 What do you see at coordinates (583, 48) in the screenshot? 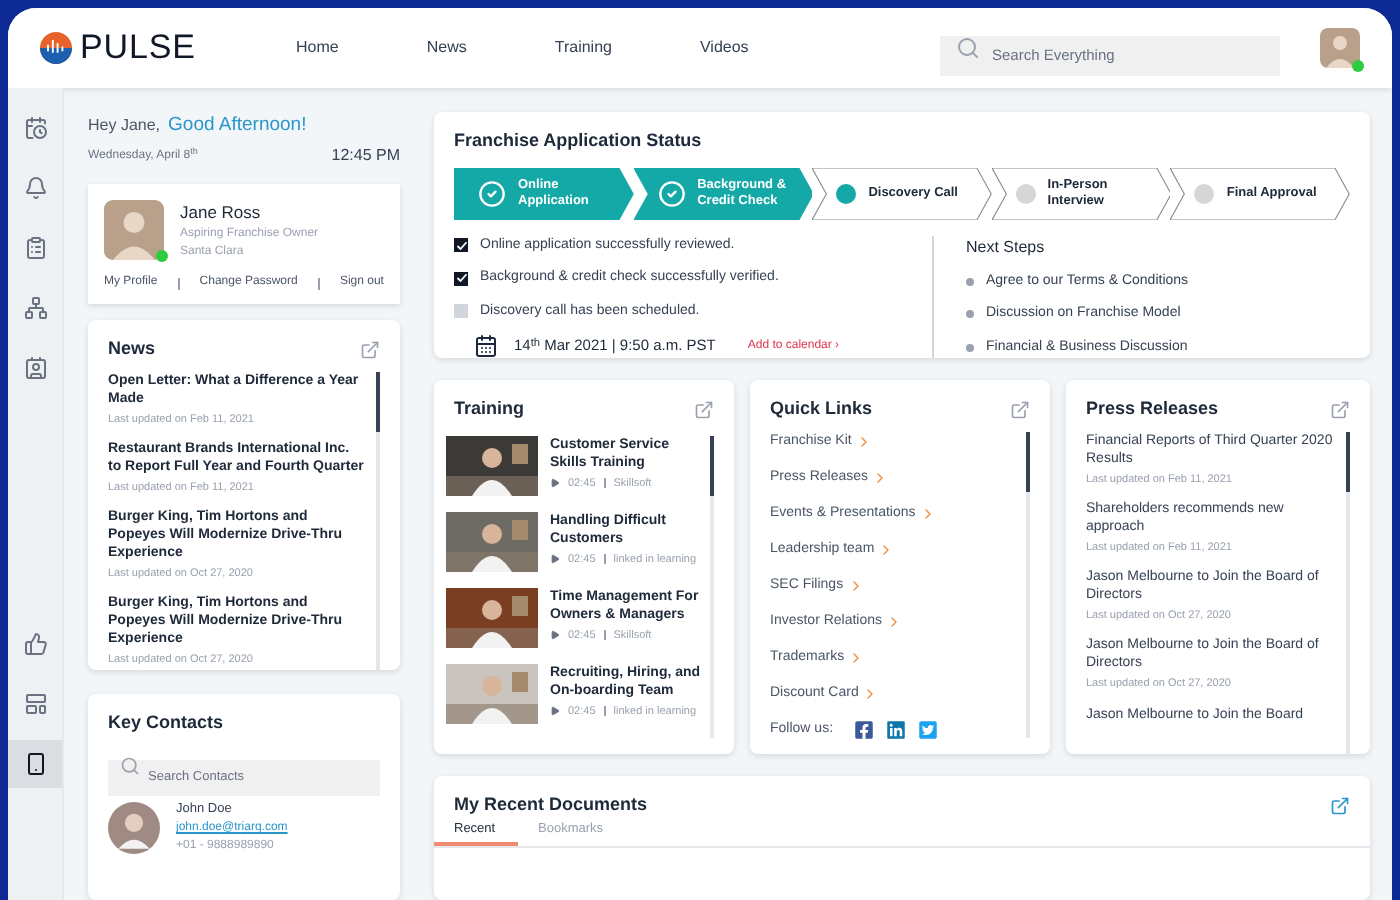
I see `nav-link: Training` at bounding box center [583, 48].